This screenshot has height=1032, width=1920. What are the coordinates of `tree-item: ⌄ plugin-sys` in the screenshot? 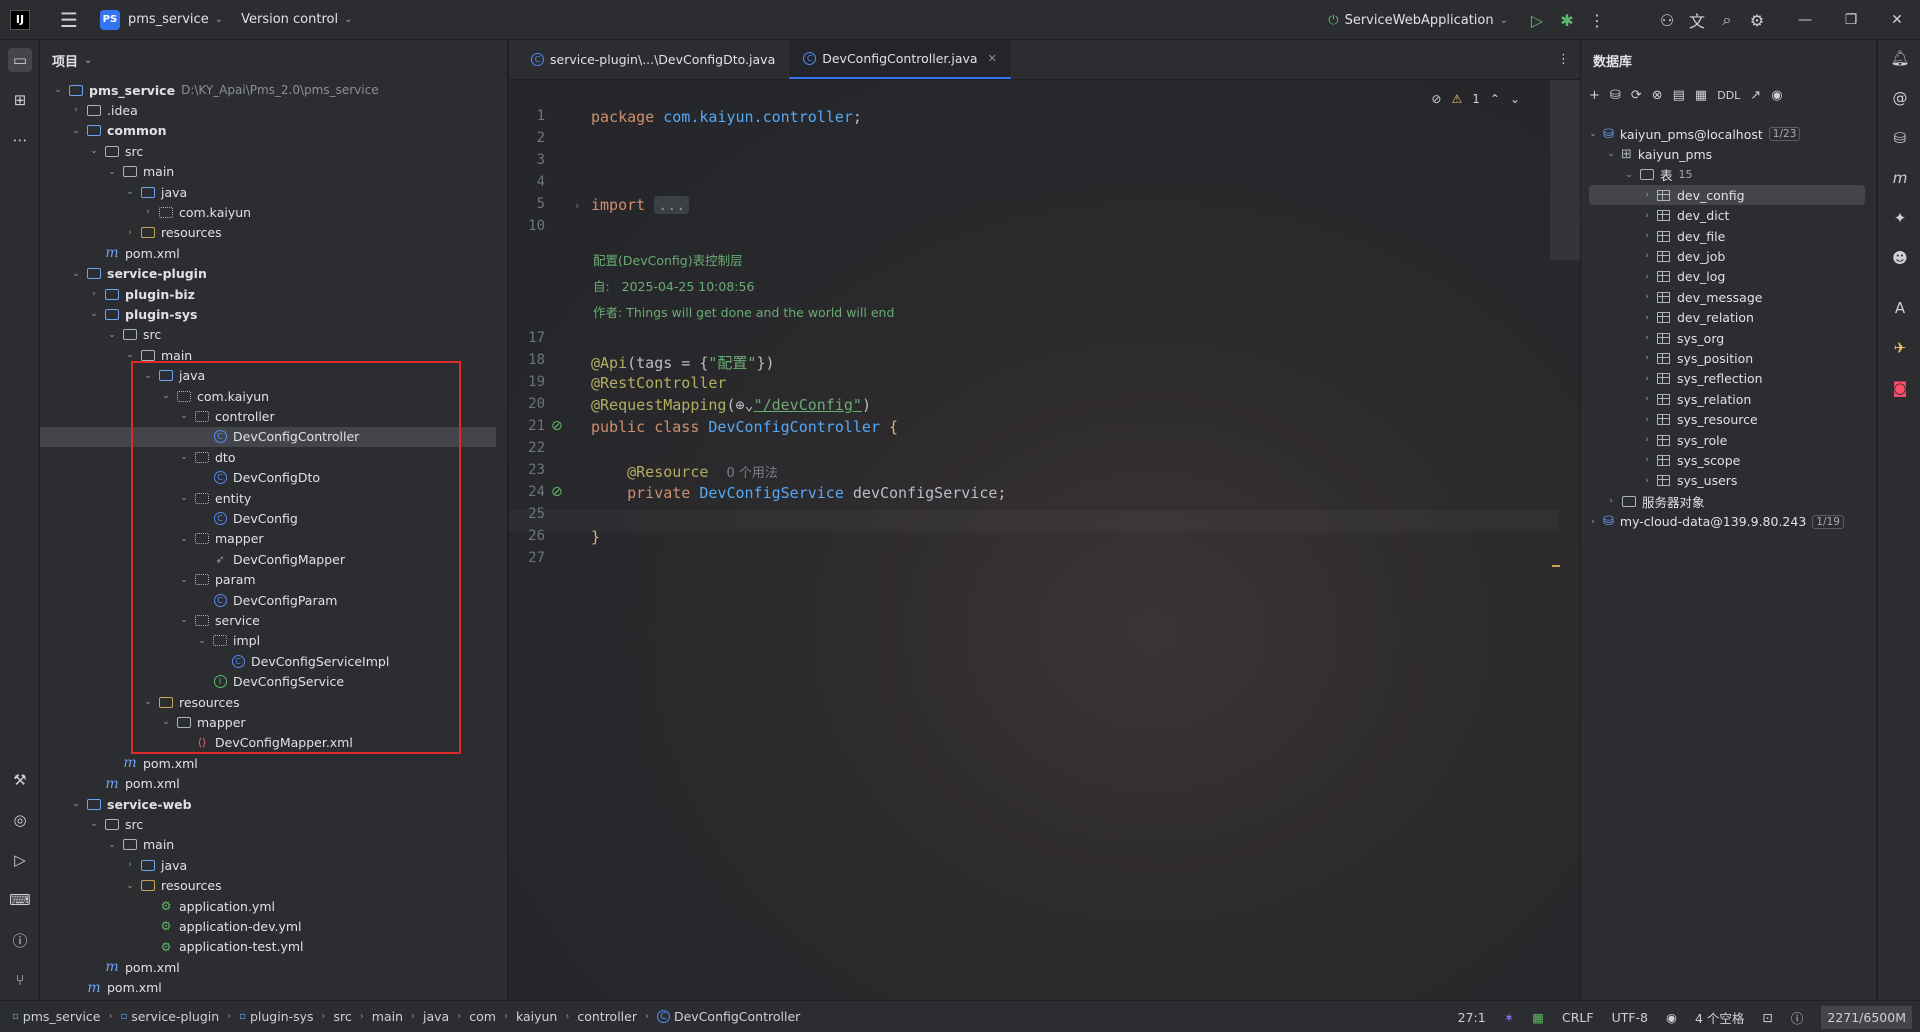 It's located at (268, 314).